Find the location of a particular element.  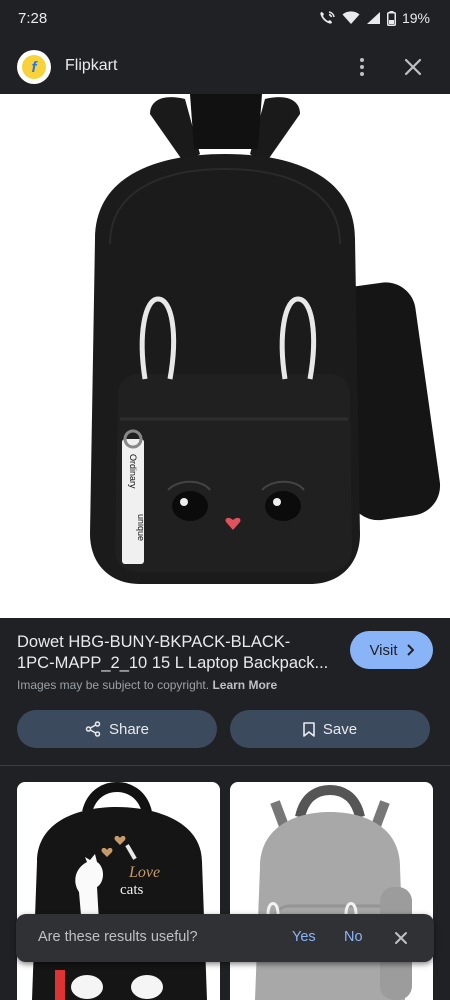

divider is located at coordinates (225, 765).